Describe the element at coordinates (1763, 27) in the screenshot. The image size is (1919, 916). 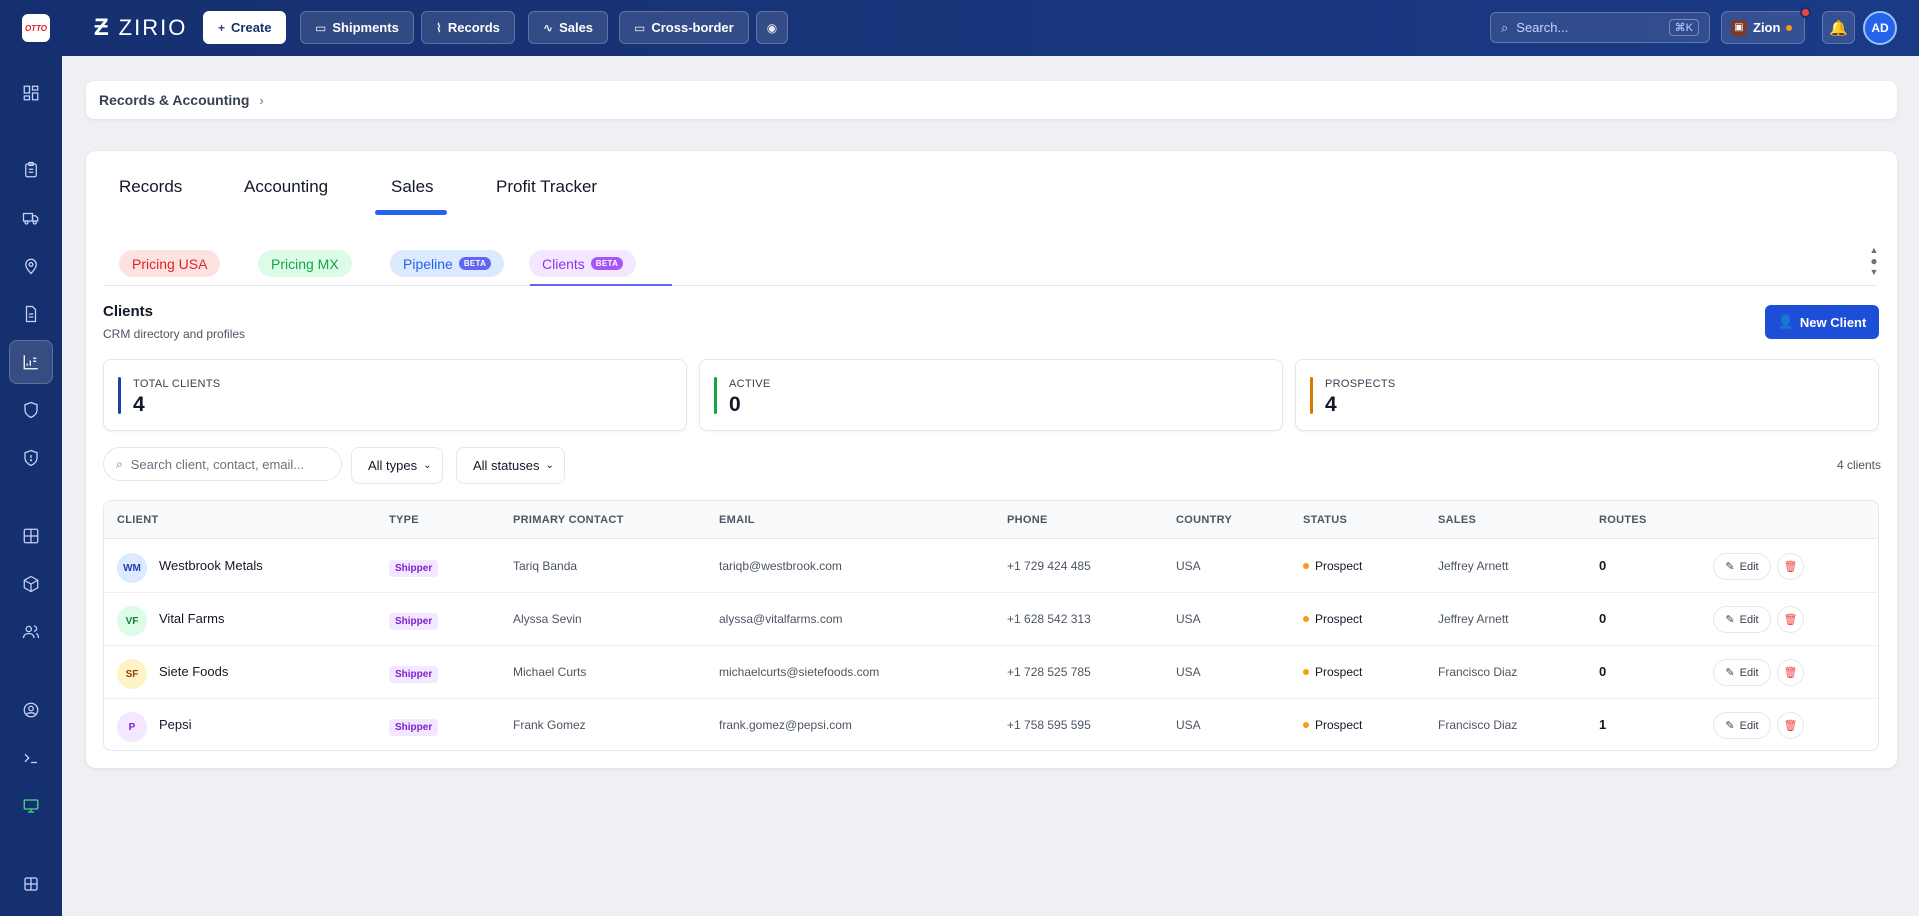
I see `org-switcher: ▣ Zion` at that location.